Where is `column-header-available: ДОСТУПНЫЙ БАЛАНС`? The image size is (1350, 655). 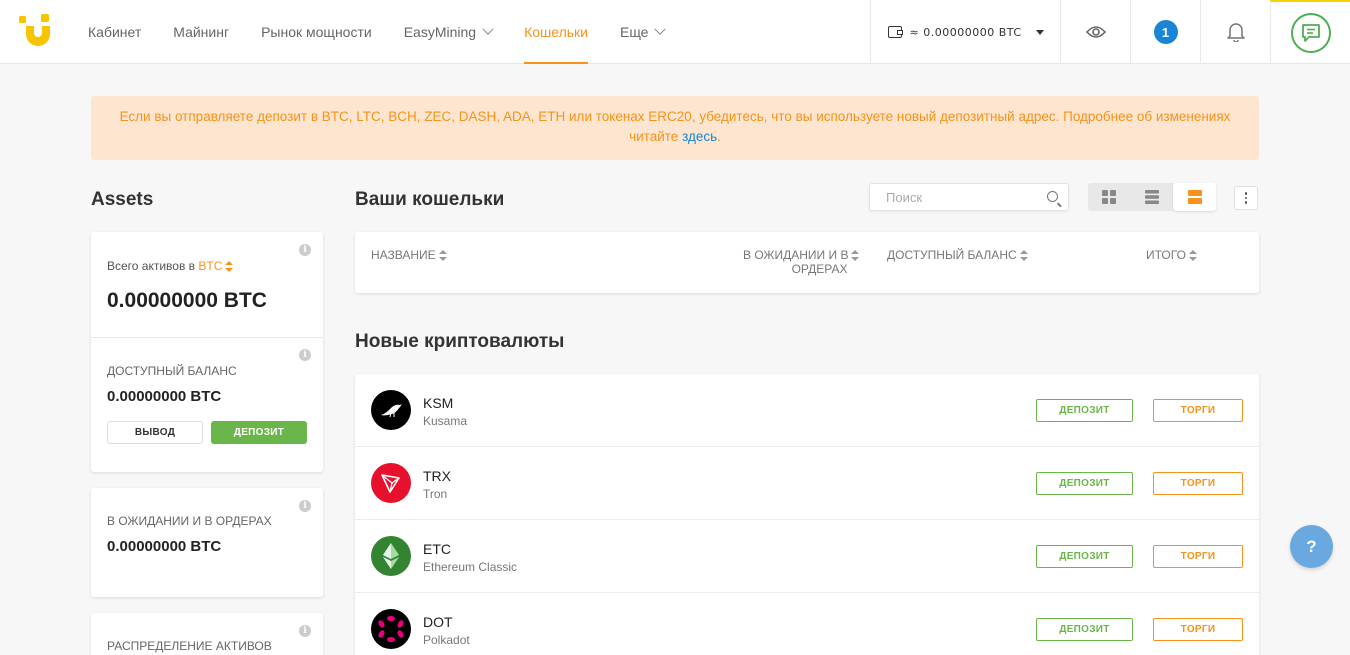
column-header-available: ДОСТУПНЫЙ БАЛАНС is located at coordinates (957, 255).